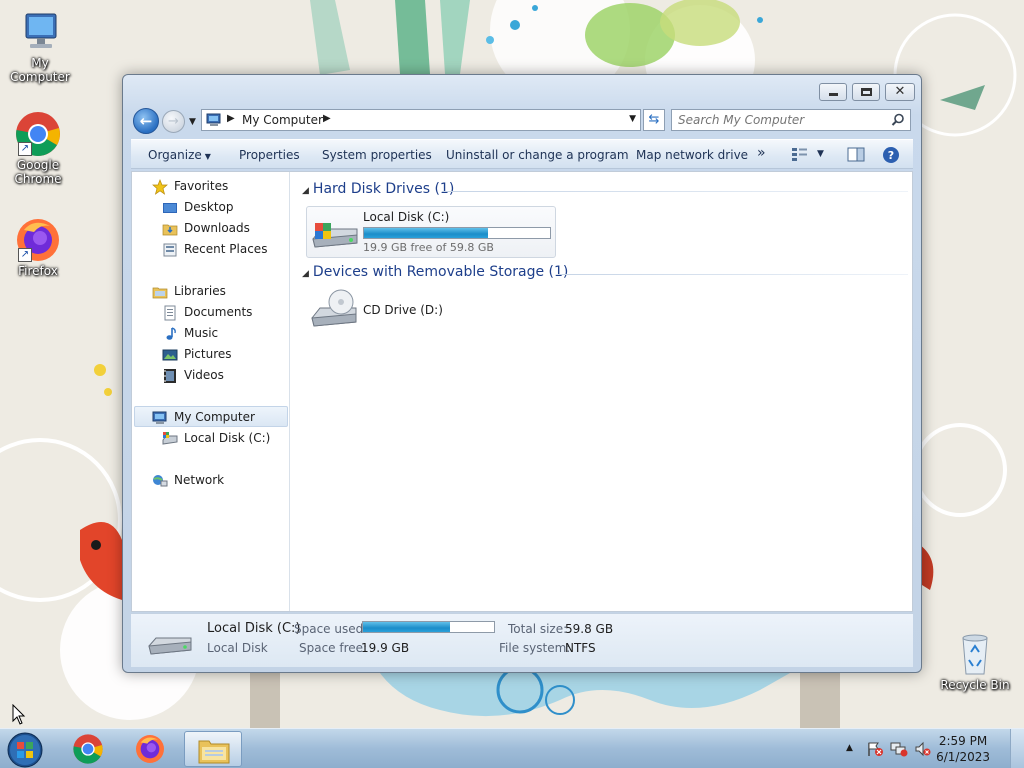 The image size is (1024, 768). Describe the element at coordinates (38, 134) in the screenshot. I see `chrome-icon: ↗` at that location.